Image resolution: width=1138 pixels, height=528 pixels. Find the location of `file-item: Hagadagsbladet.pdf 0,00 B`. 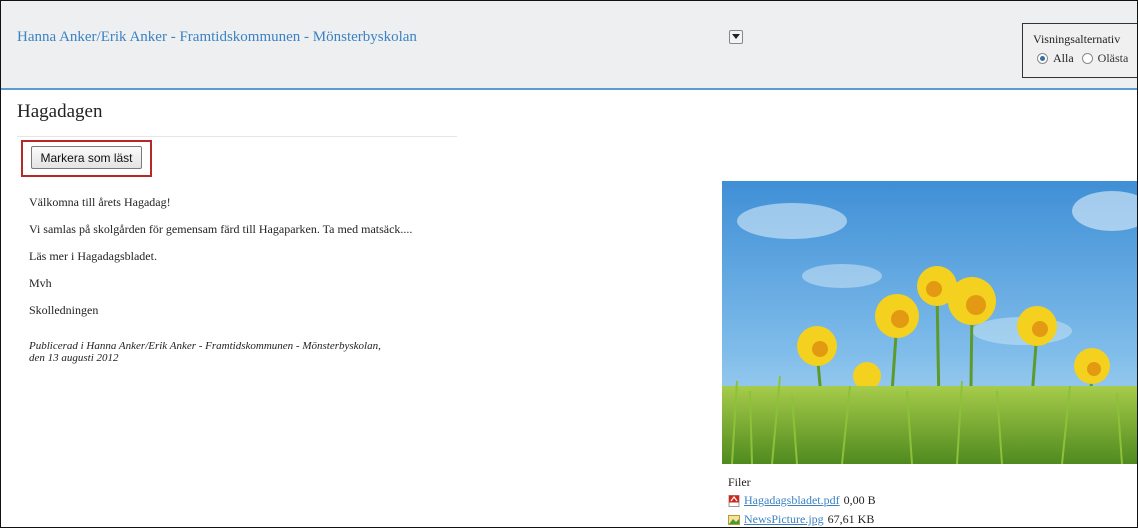

file-item: Hagadagsbladet.pdf 0,00 B is located at coordinates (802, 500).